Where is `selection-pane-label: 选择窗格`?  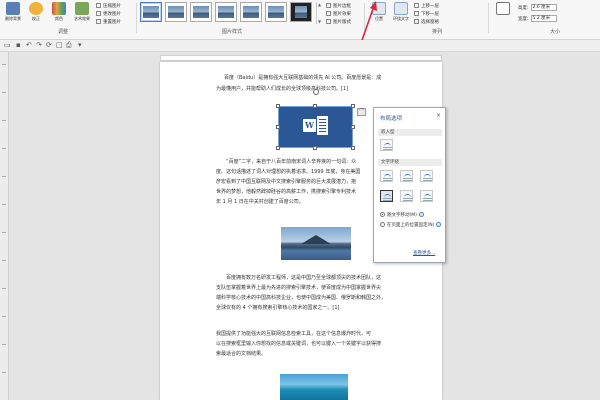
selection-pane-label: 选择窗格 is located at coordinates (430, 22).